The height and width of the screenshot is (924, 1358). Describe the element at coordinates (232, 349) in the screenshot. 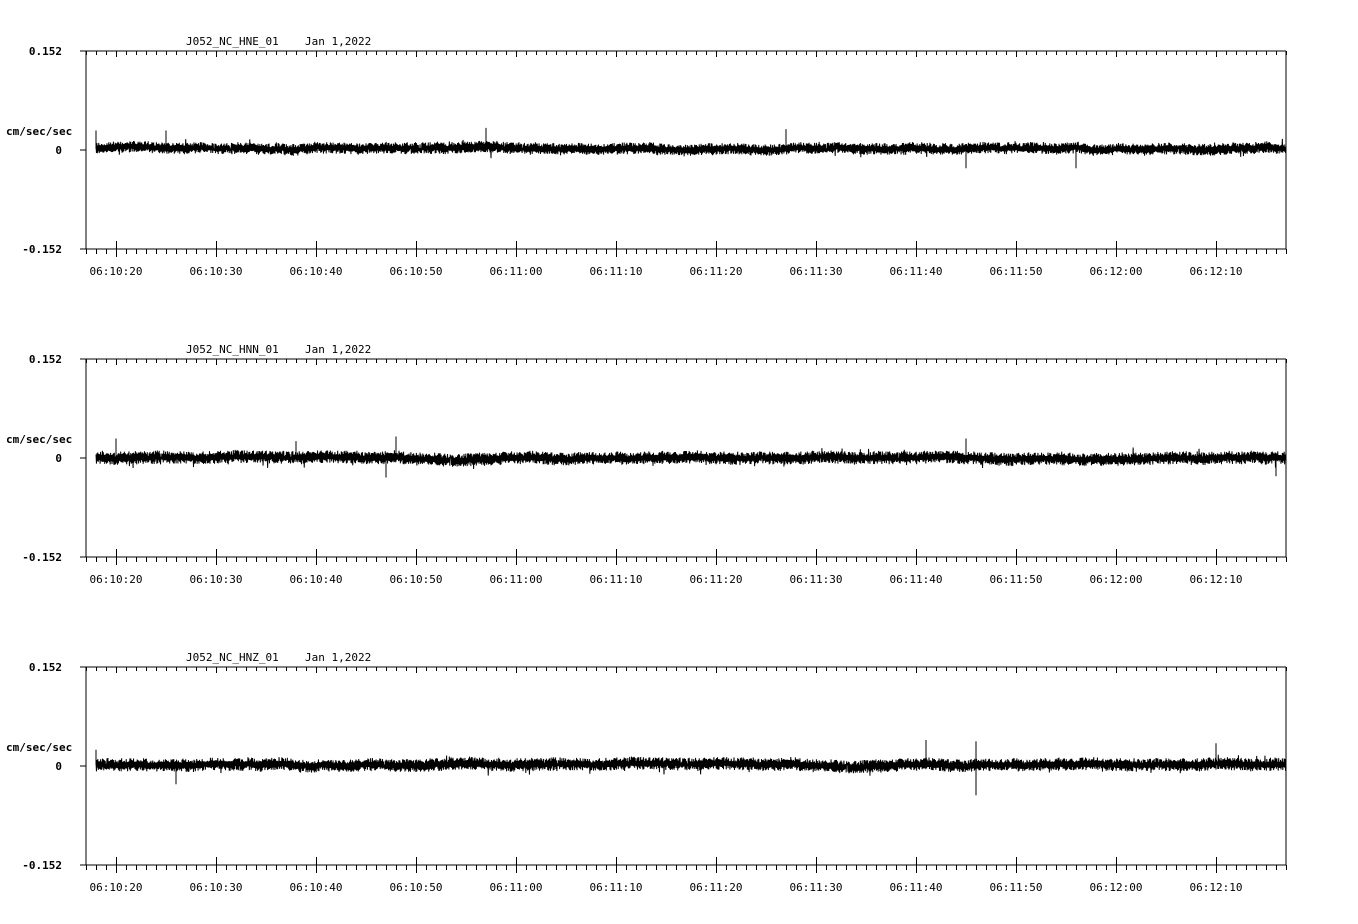

I see `station-label: J052_NC_HNN_01` at that location.